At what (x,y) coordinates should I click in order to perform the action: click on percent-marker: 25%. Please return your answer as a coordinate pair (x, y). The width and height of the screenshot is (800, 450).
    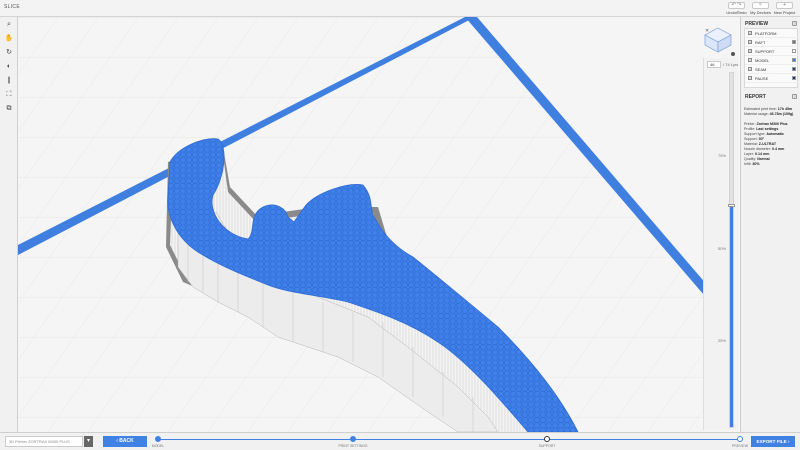
    Looking at the image, I should click on (722, 340).